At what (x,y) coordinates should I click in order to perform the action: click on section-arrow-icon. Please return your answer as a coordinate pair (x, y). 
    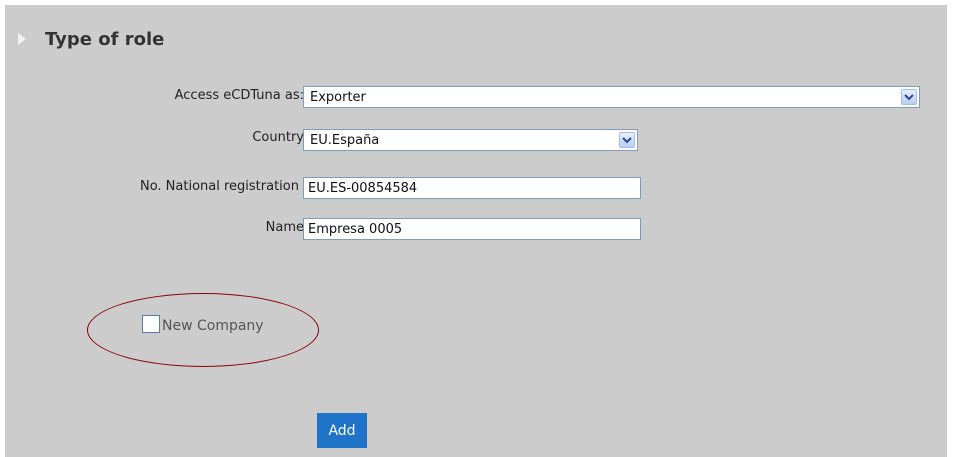
    Looking at the image, I should click on (22, 39).